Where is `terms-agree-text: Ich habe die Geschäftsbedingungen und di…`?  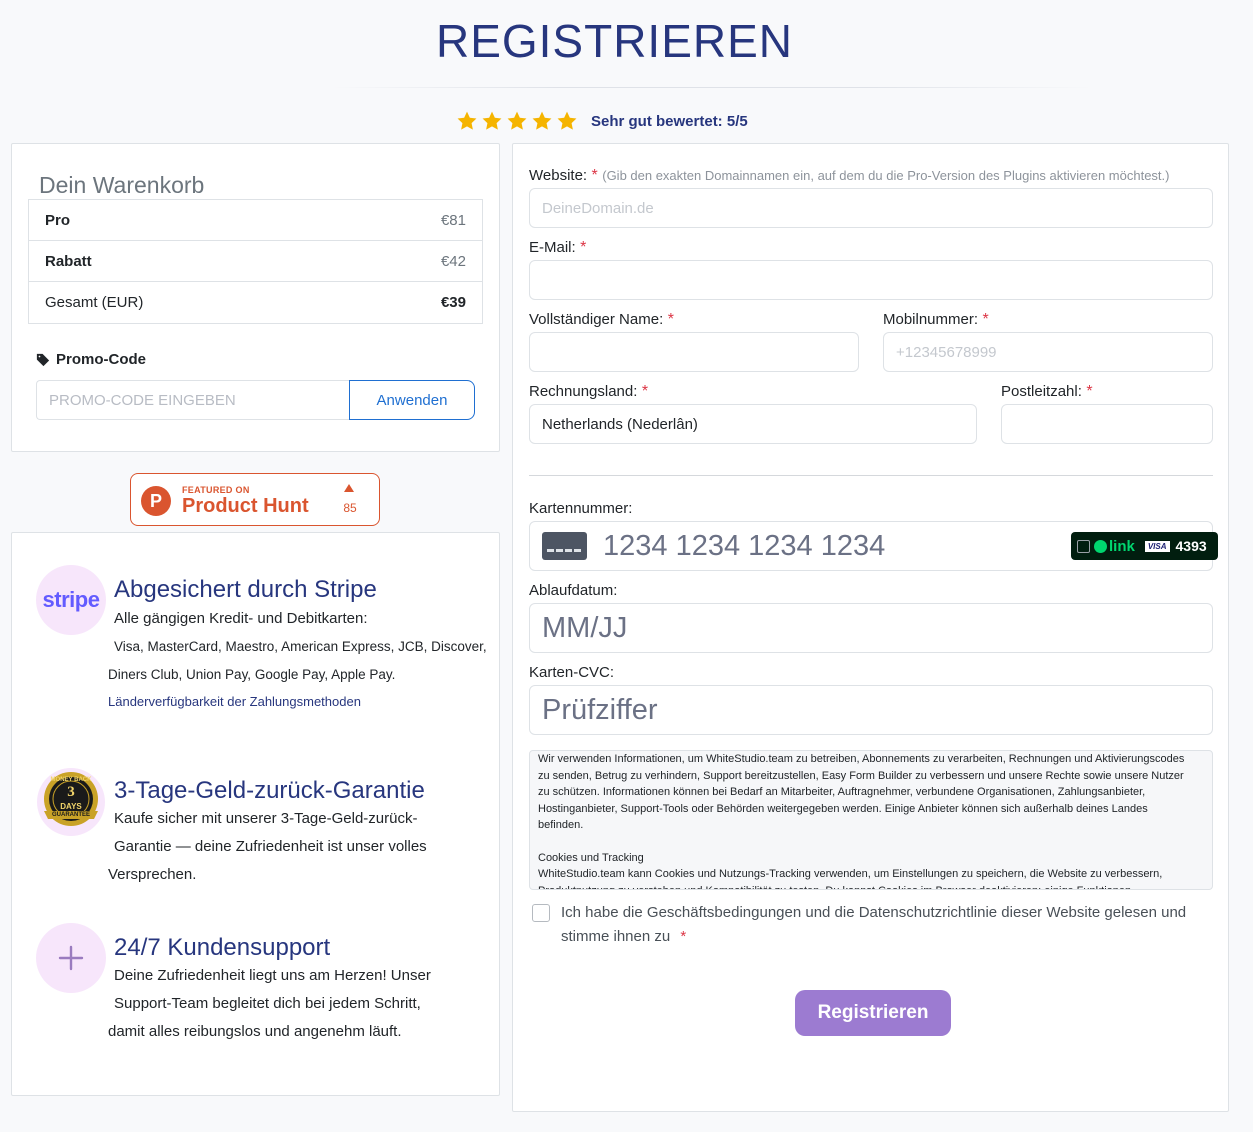 terms-agree-text: Ich habe die Geschäftsbedingungen und di… is located at coordinates (874, 924).